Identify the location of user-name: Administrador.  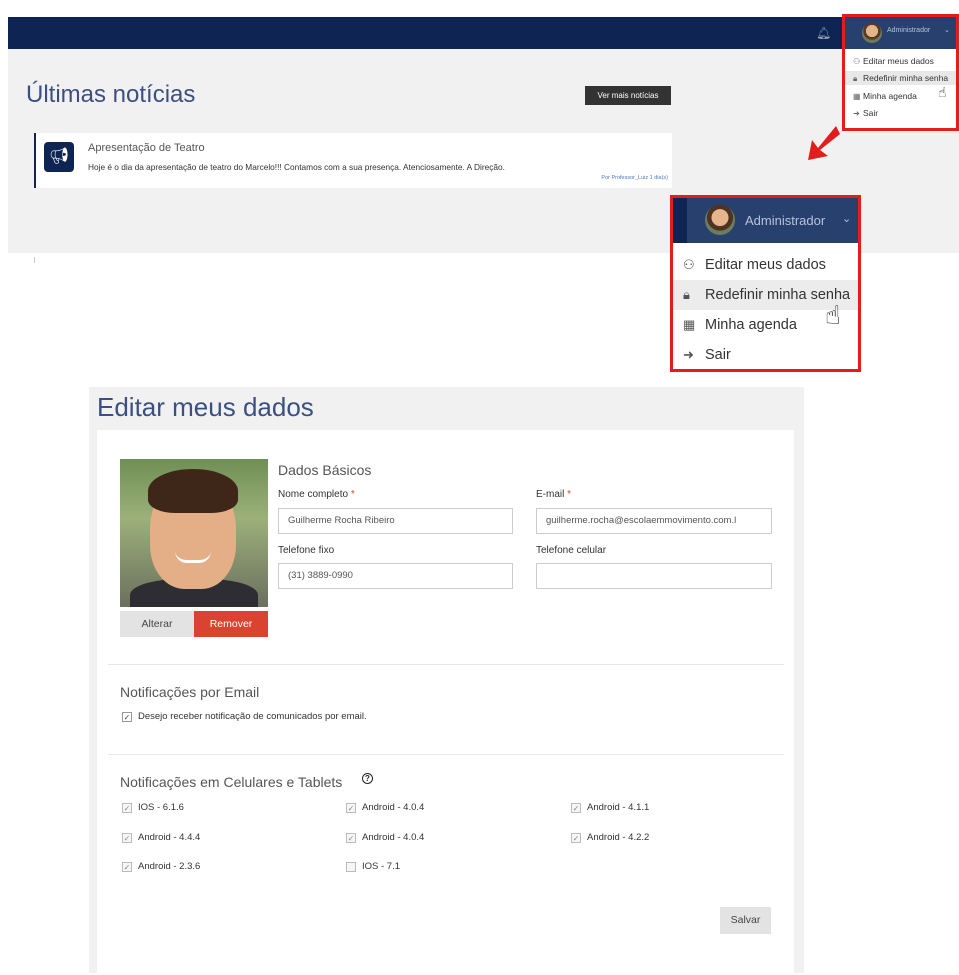
(785, 220).